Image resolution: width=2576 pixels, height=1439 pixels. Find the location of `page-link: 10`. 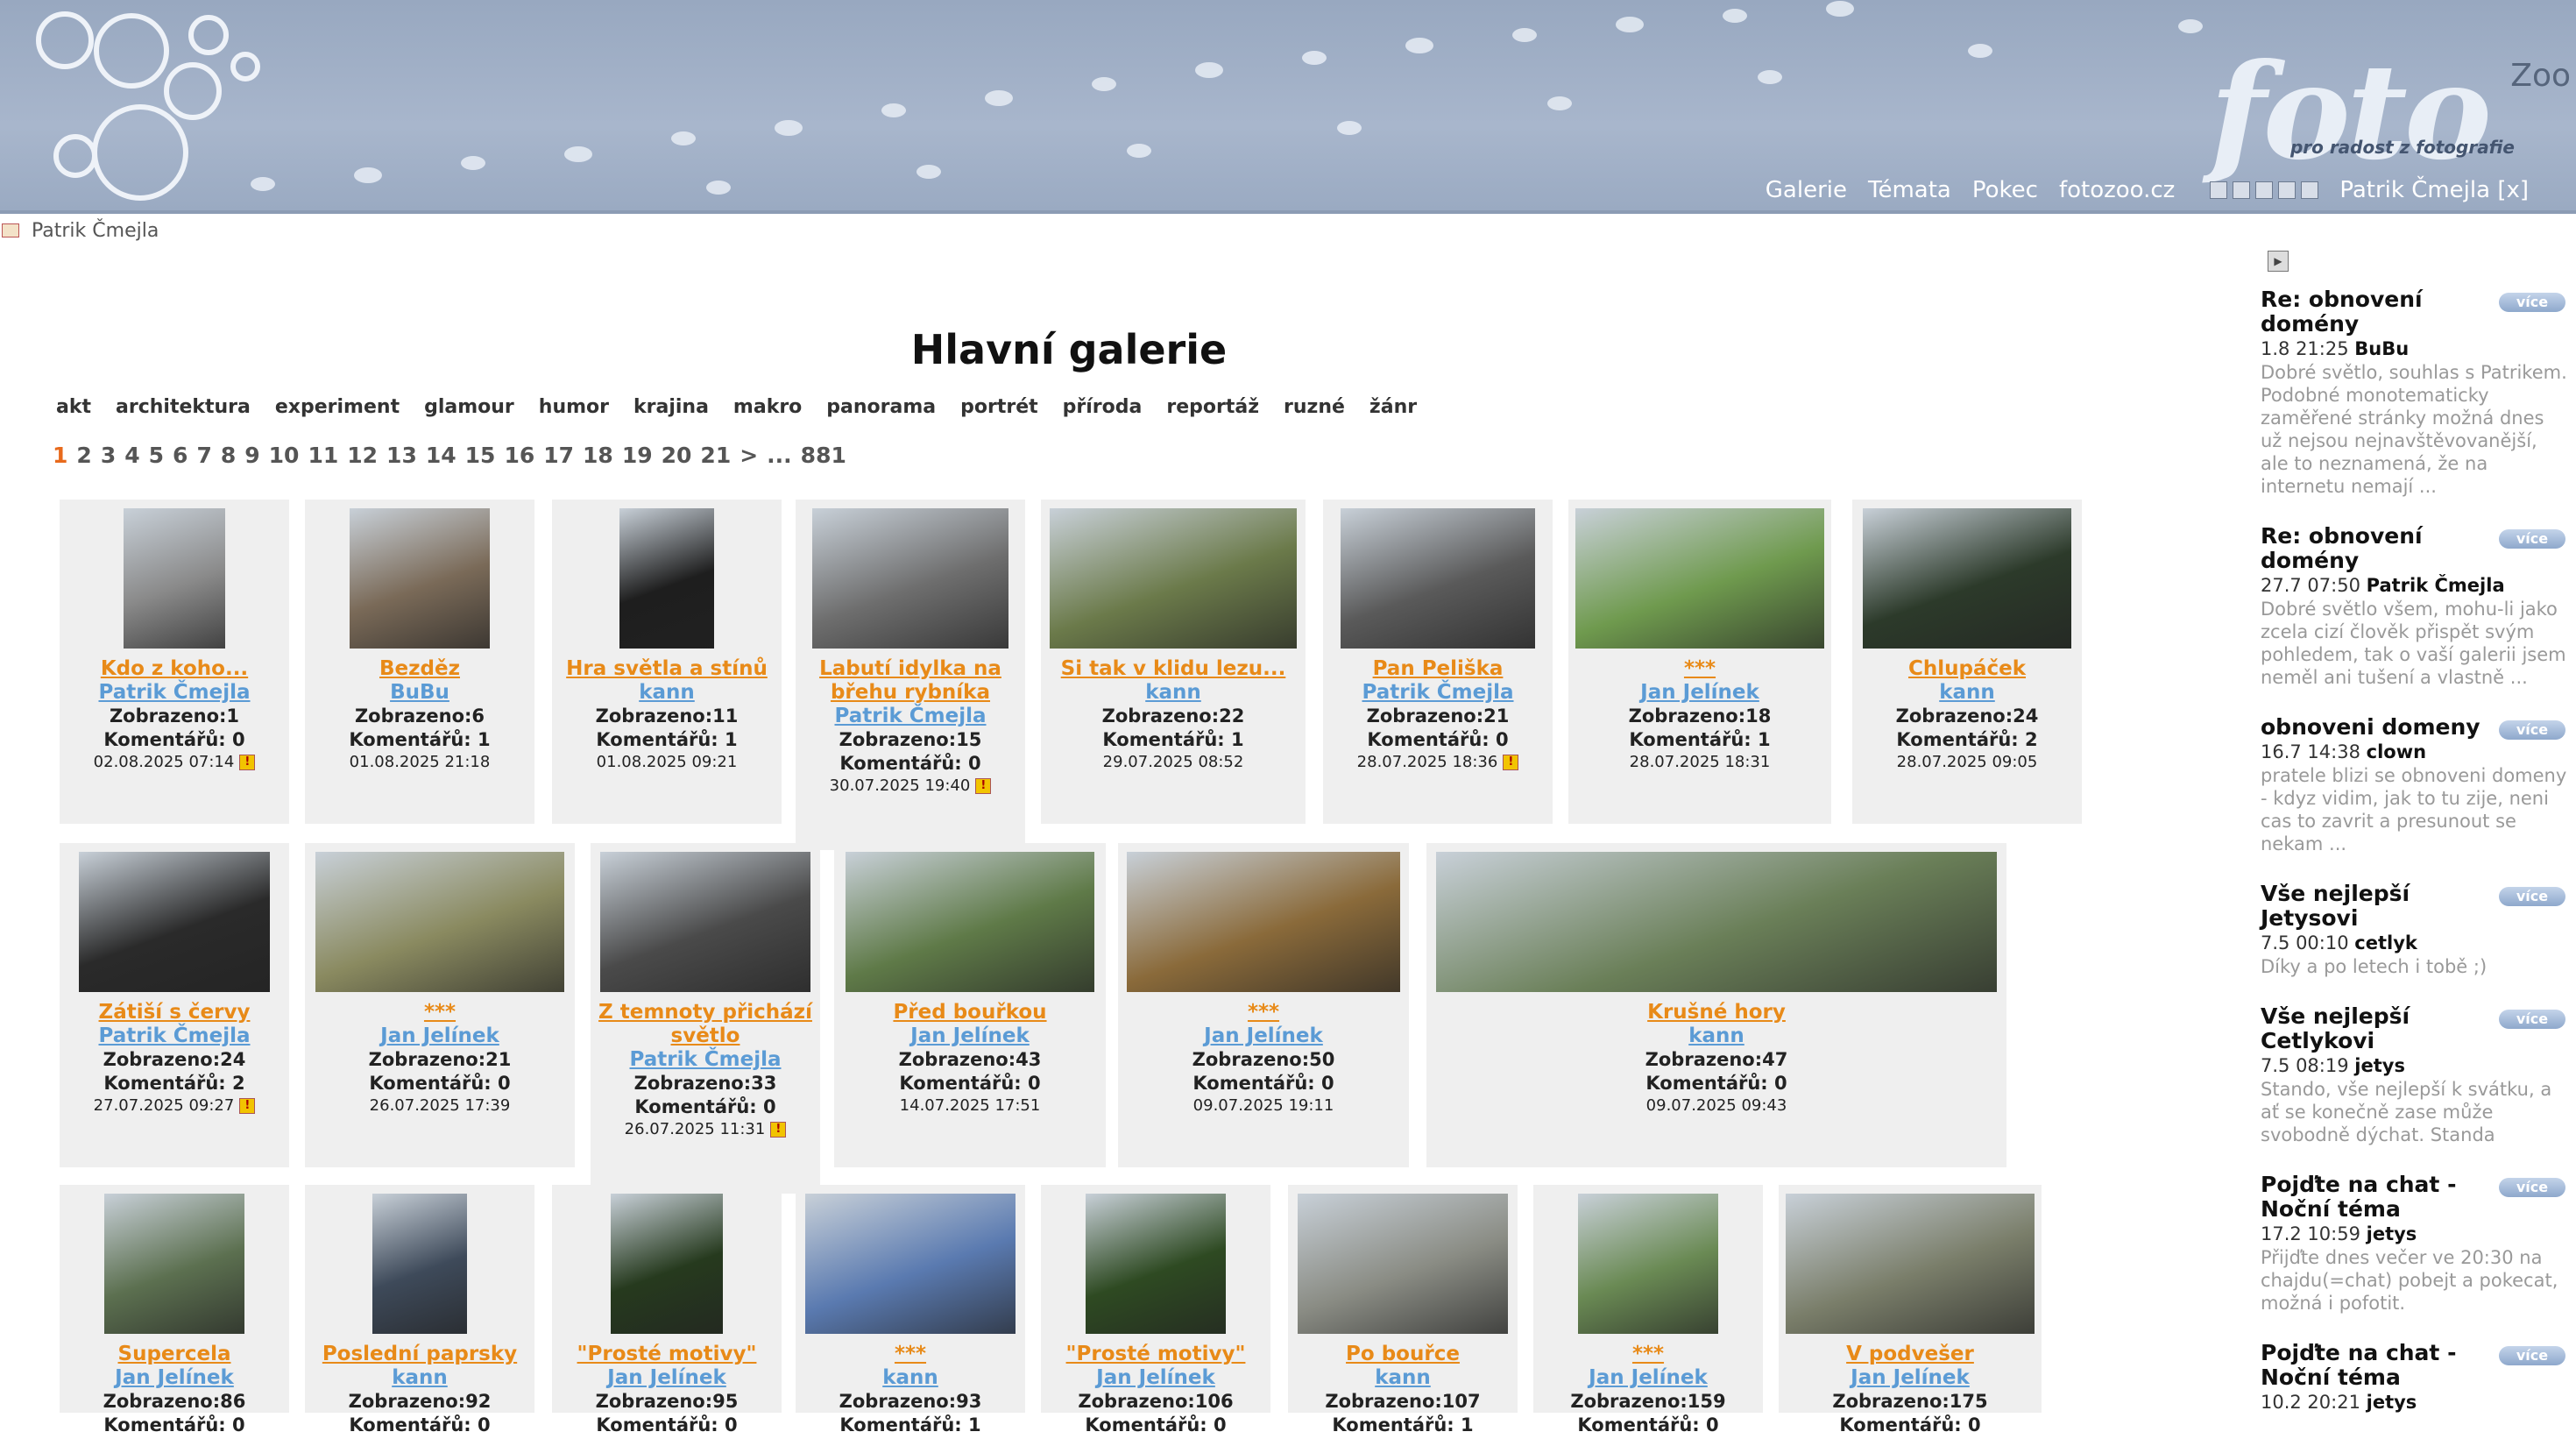

page-link: 10 is located at coordinates (284, 456).